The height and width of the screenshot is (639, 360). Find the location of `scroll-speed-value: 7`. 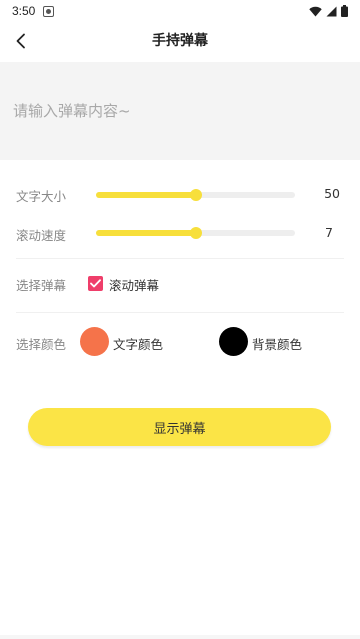

scroll-speed-value: 7 is located at coordinates (329, 232).